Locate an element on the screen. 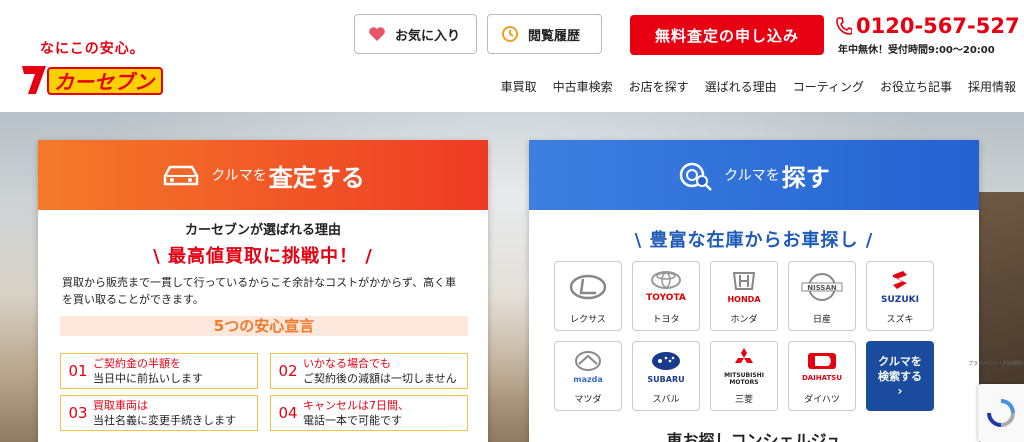 The height and width of the screenshot is (442, 1024). declaration-title: 5つの安心宣言 is located at coordinates (264, 326).